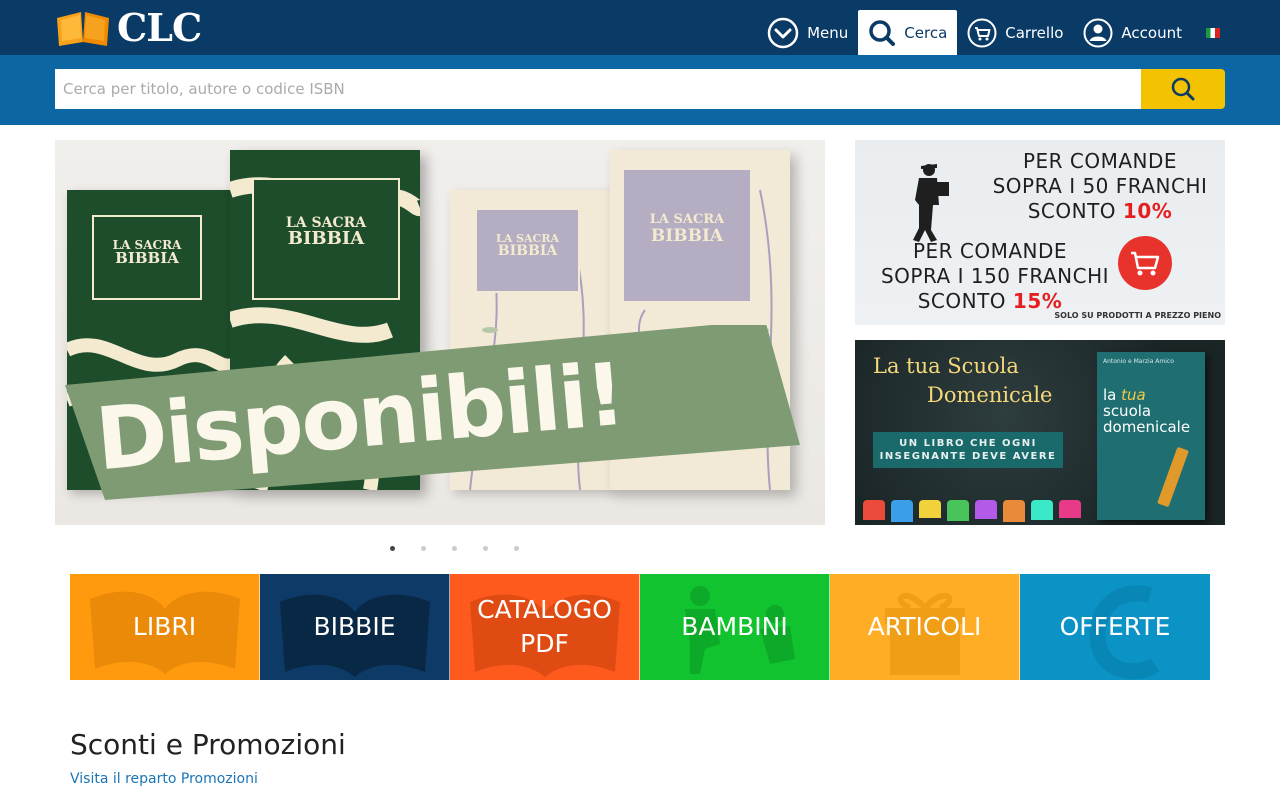 This screenshot has width=1280, height=800. Describe the element at coordinates (1040, 512) in the screenshot. I see `chalk-decoration` at that location.